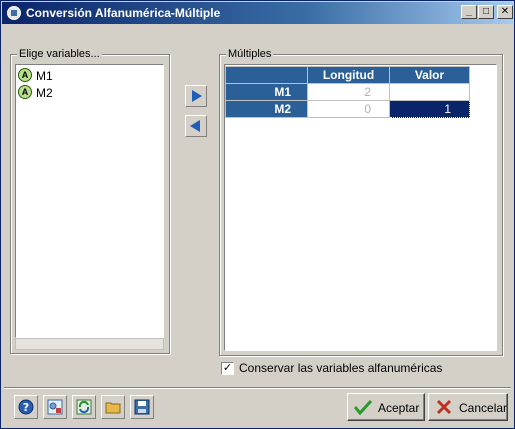 The width and height of the screenshot is (515, 429). Describe the element at coordinates (486, 12) in the screenshot. I see `maximize-button: □` at that location.